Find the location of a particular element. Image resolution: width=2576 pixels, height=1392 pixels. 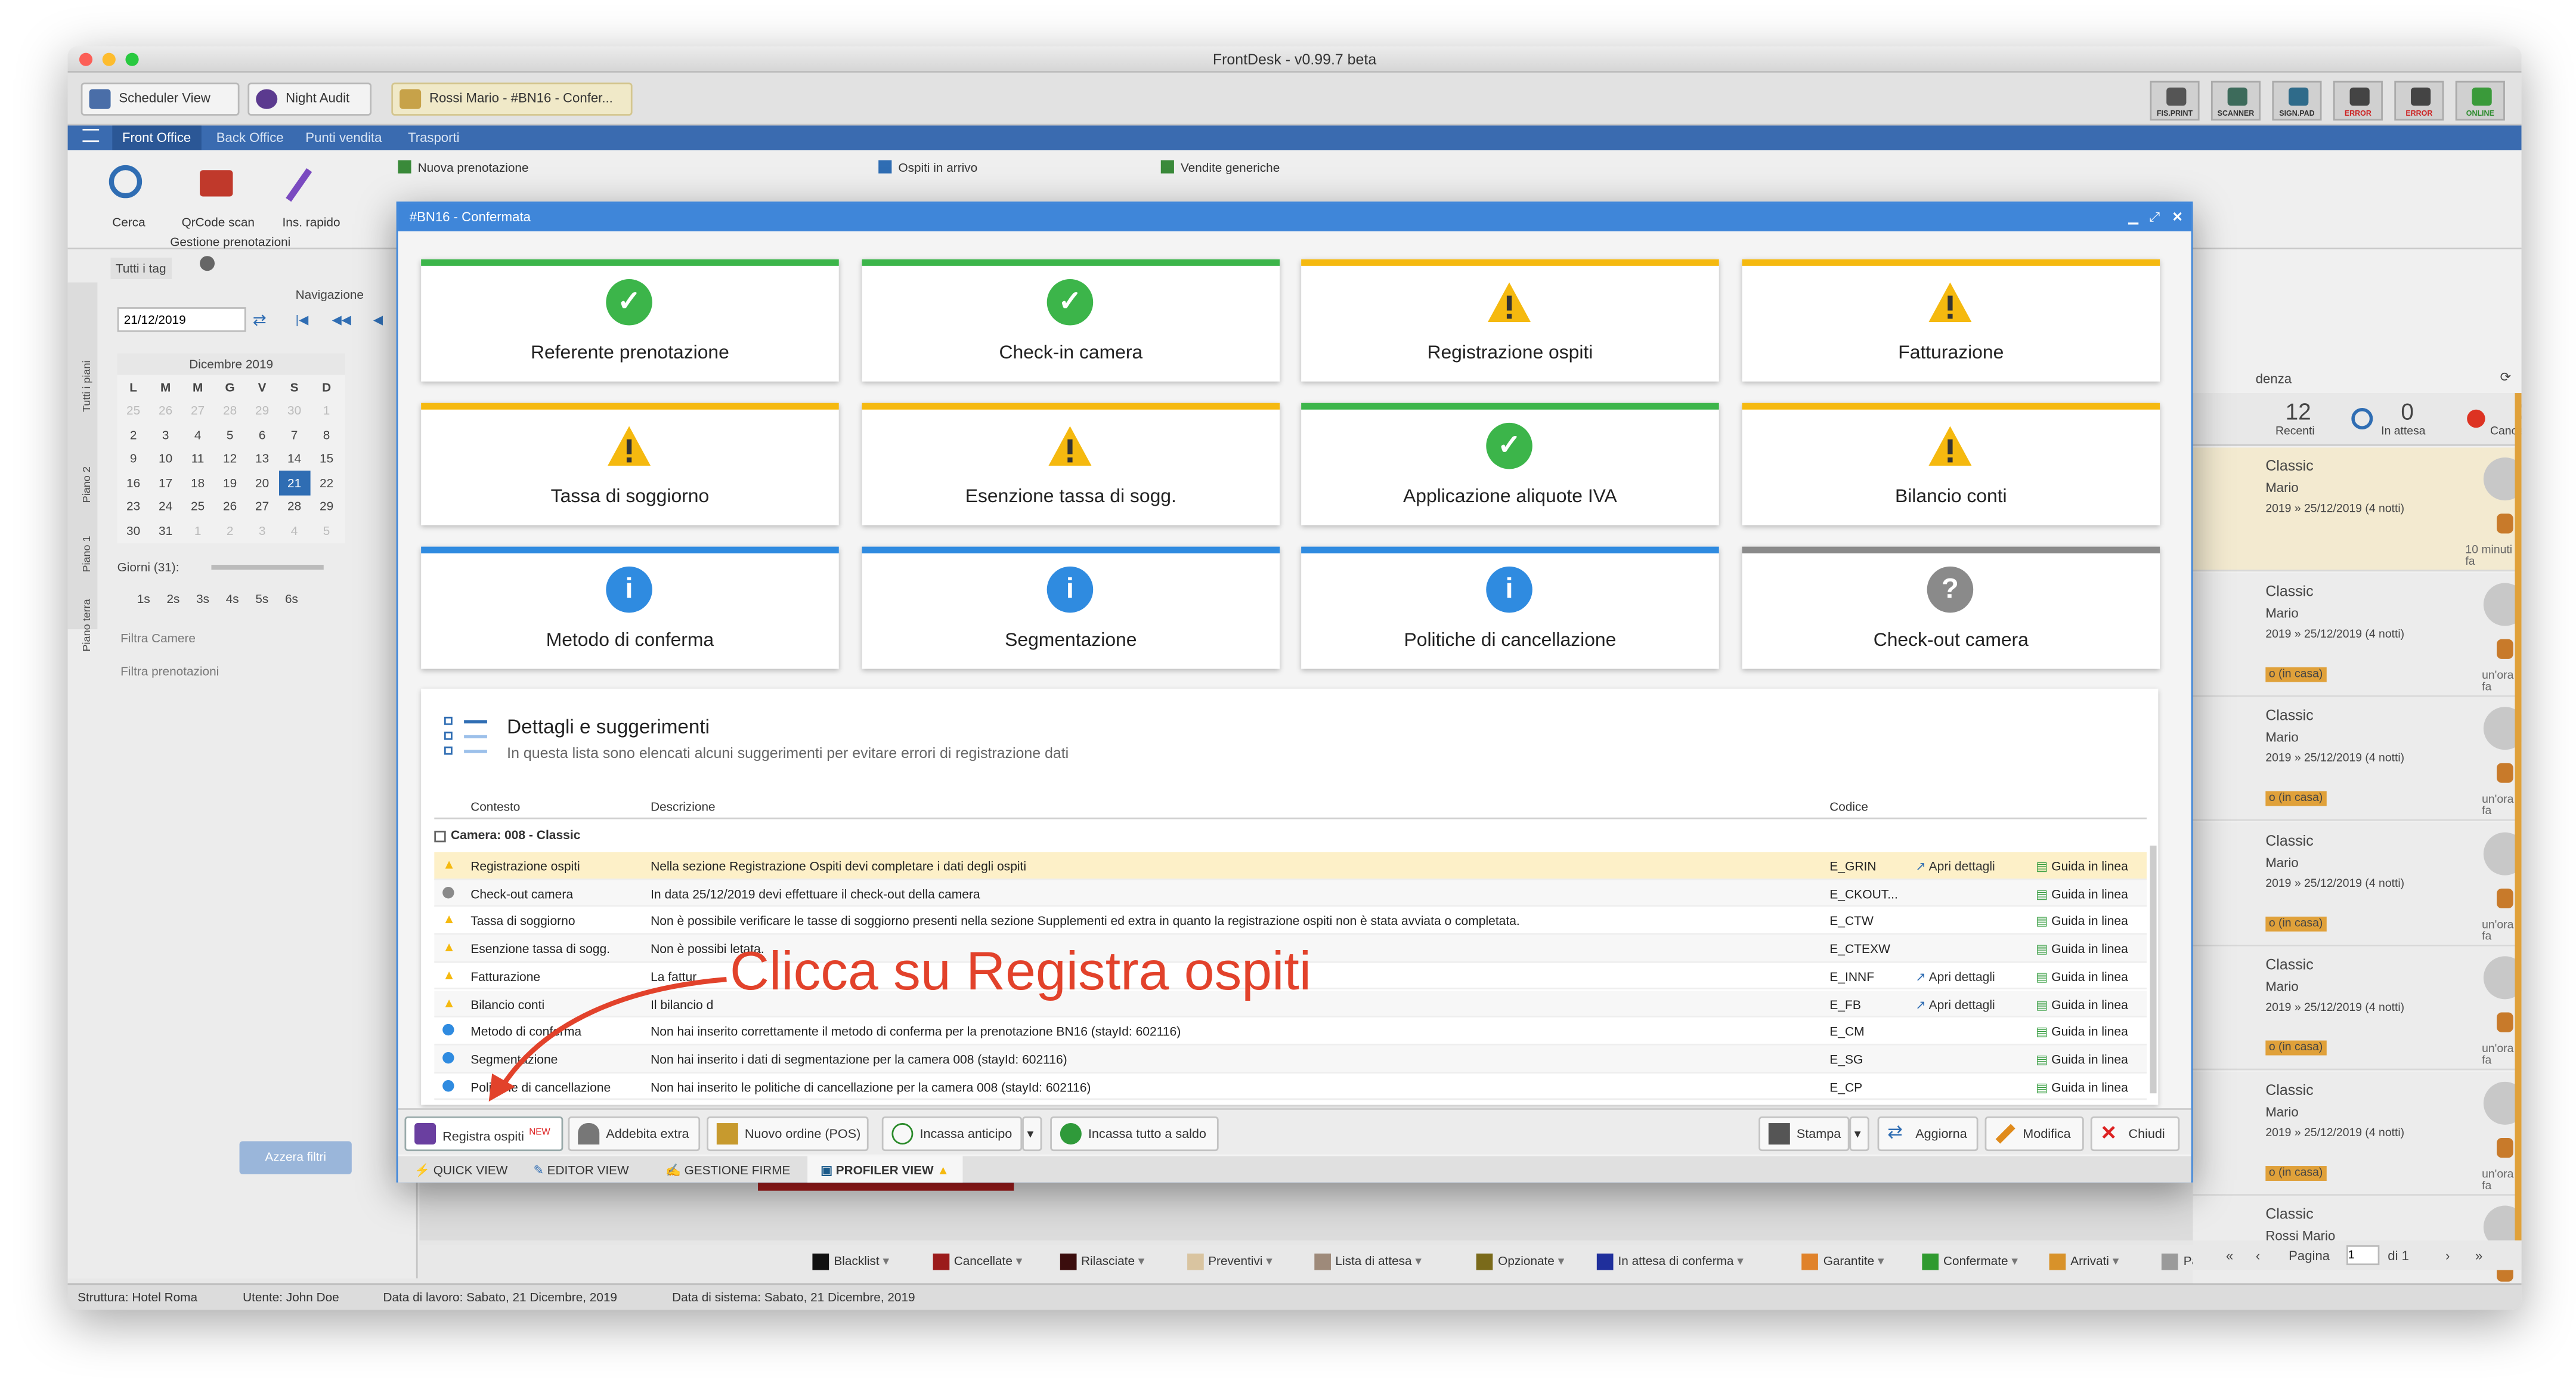

calendar-day: 19 is located at coordinates (230, 483).